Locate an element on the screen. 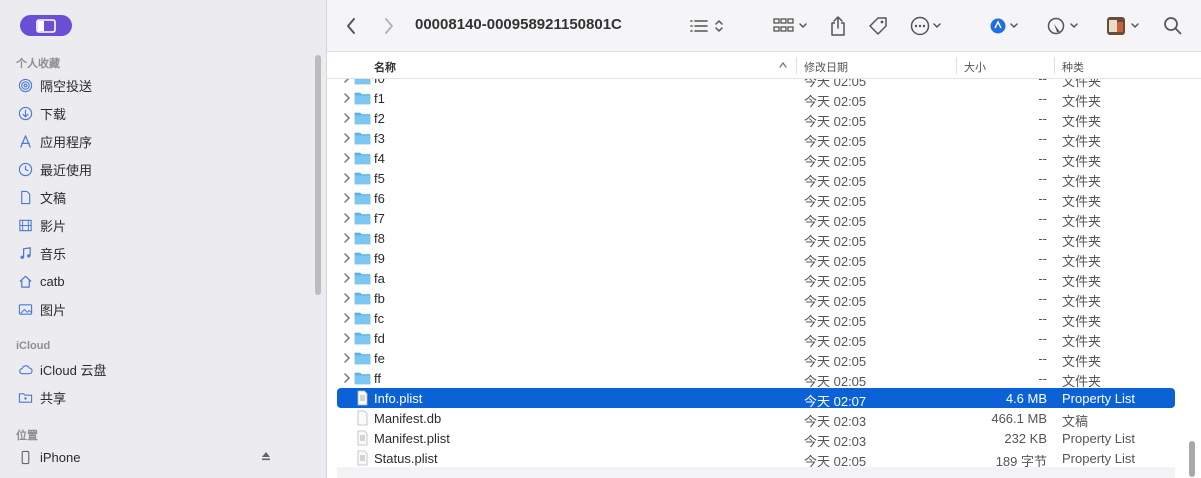  file-row: Manifest.db 今天 02:03 466.1 MB 文稿 is located at coordinates (756, 418).